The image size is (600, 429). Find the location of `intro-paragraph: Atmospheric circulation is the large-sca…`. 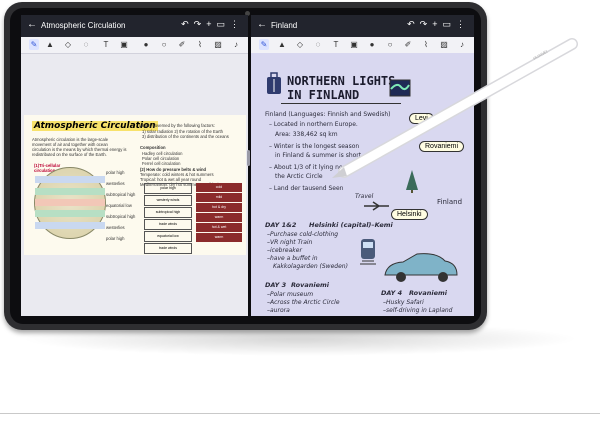

intro-paragraph: Atmospheric circulation is the large-sca… is located at coordinates (79, 147).